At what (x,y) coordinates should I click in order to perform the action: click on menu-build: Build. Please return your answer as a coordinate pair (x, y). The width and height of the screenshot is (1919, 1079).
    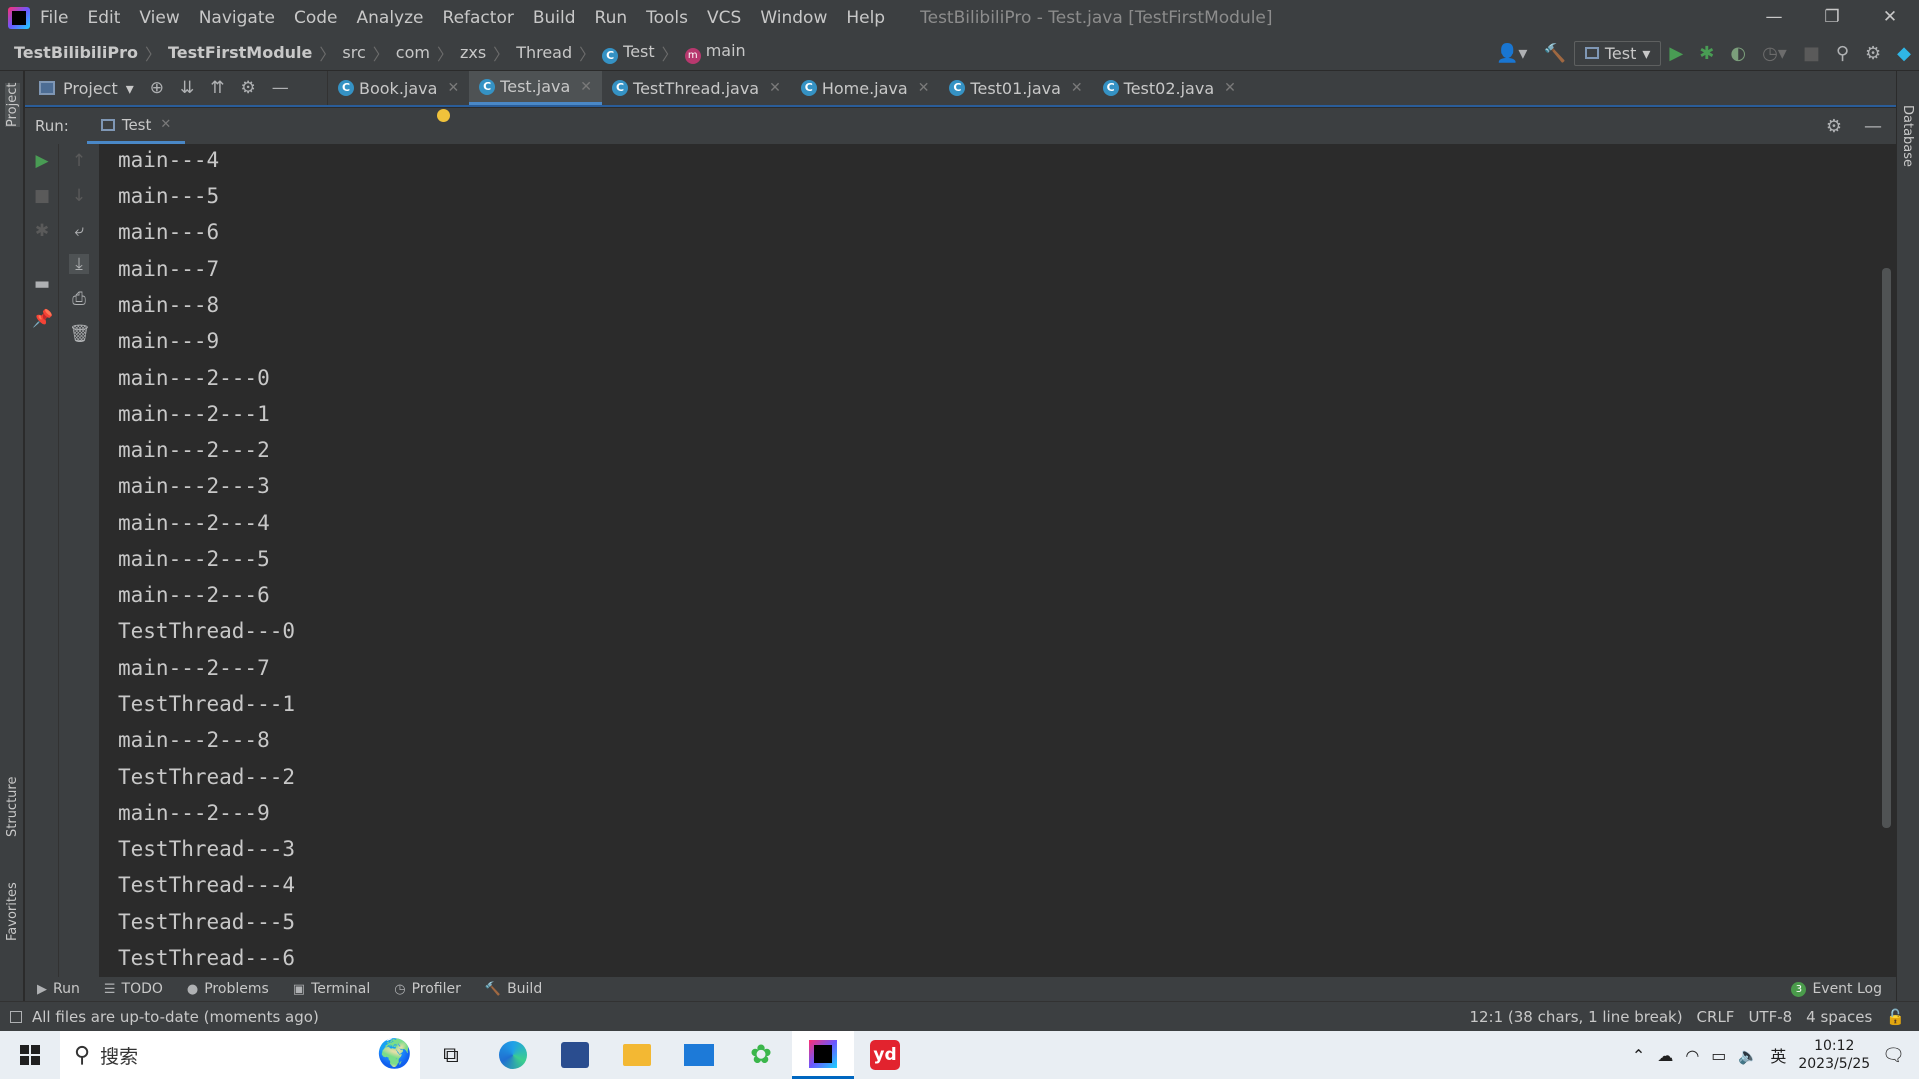
    Looking at the image, I should click on (554, 18).